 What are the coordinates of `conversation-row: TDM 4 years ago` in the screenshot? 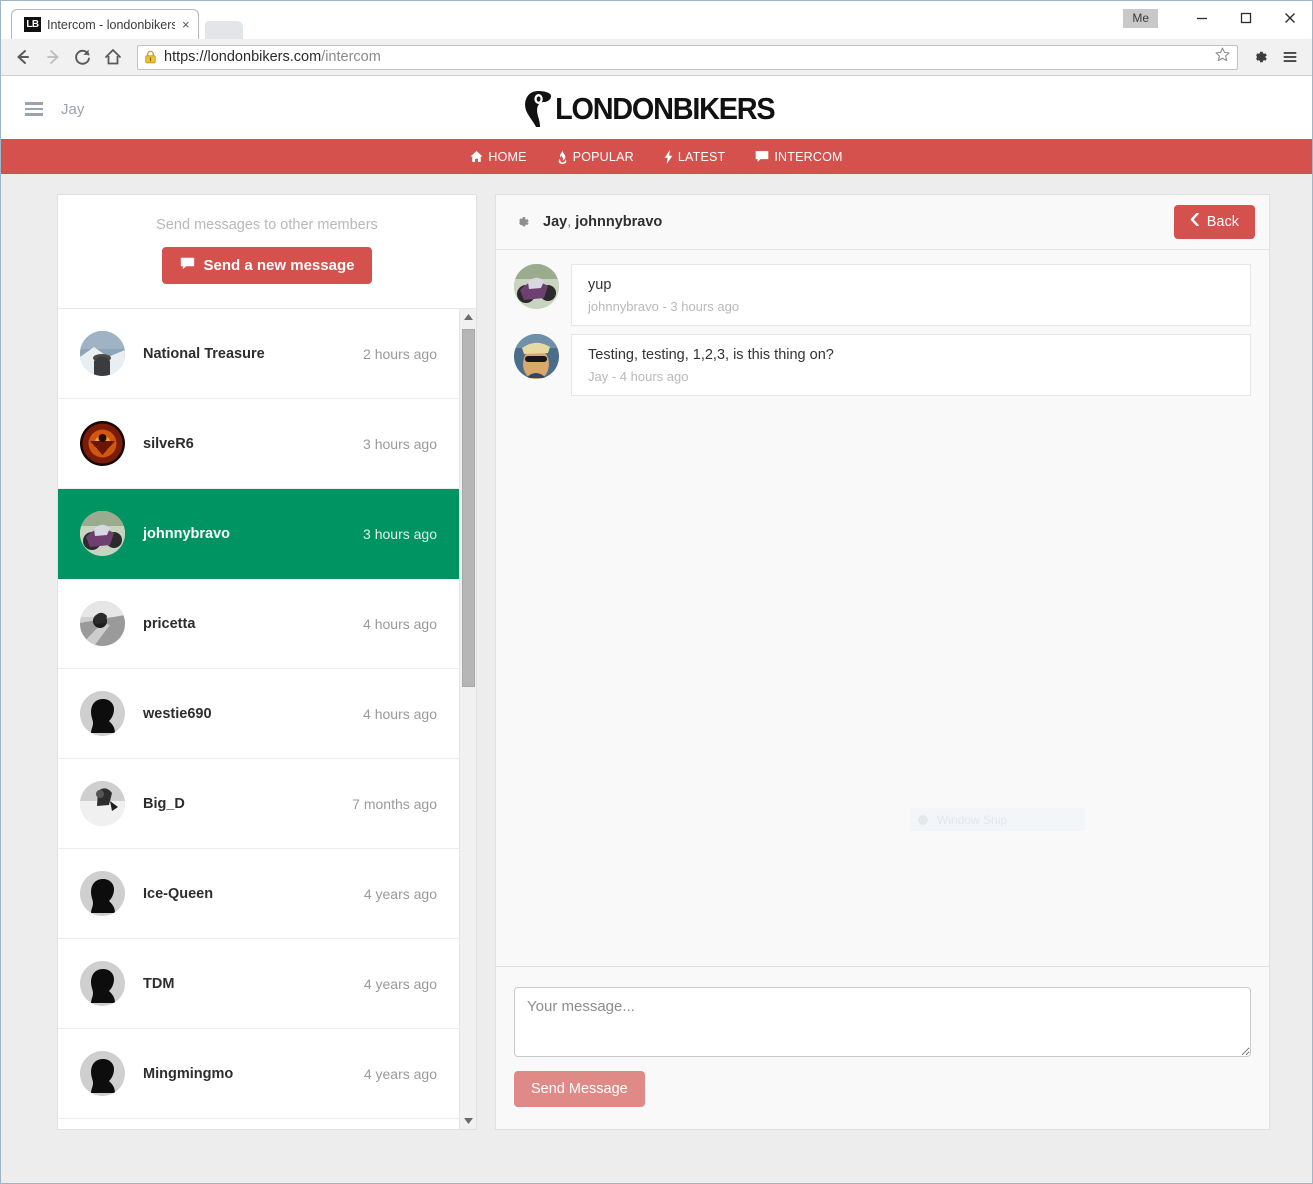 It's located at (258, 984).